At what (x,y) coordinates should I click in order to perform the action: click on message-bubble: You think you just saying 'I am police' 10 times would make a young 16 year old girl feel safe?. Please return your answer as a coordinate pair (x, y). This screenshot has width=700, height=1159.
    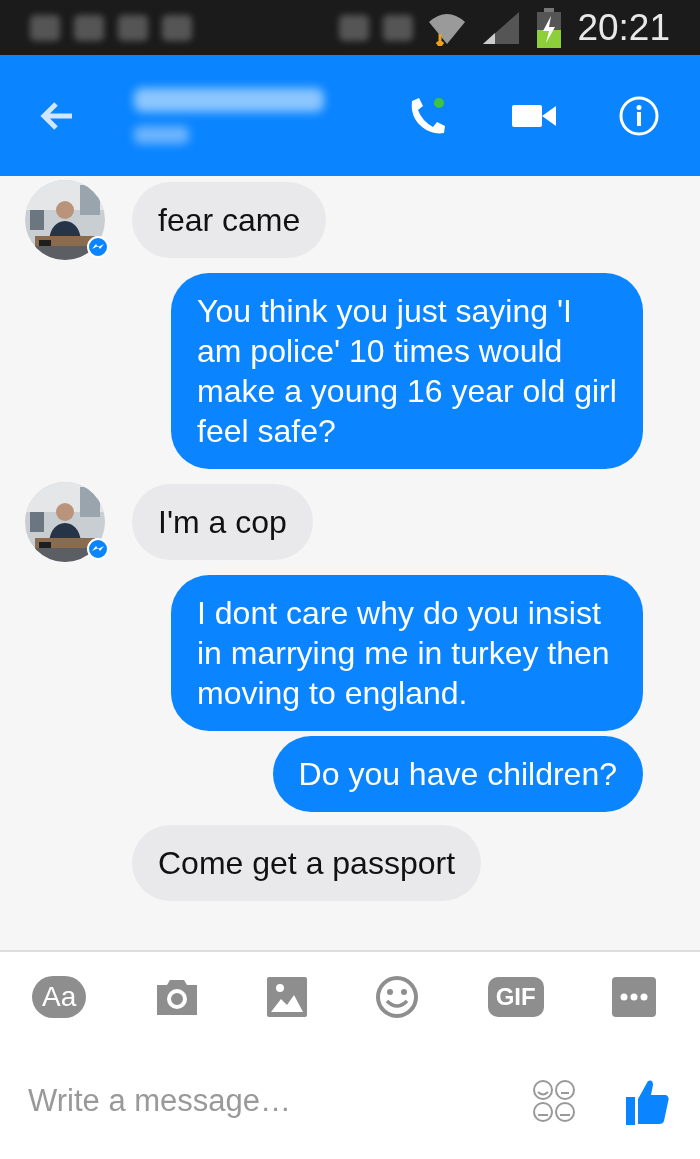
    Looking at the image, I should click on (407, 371).